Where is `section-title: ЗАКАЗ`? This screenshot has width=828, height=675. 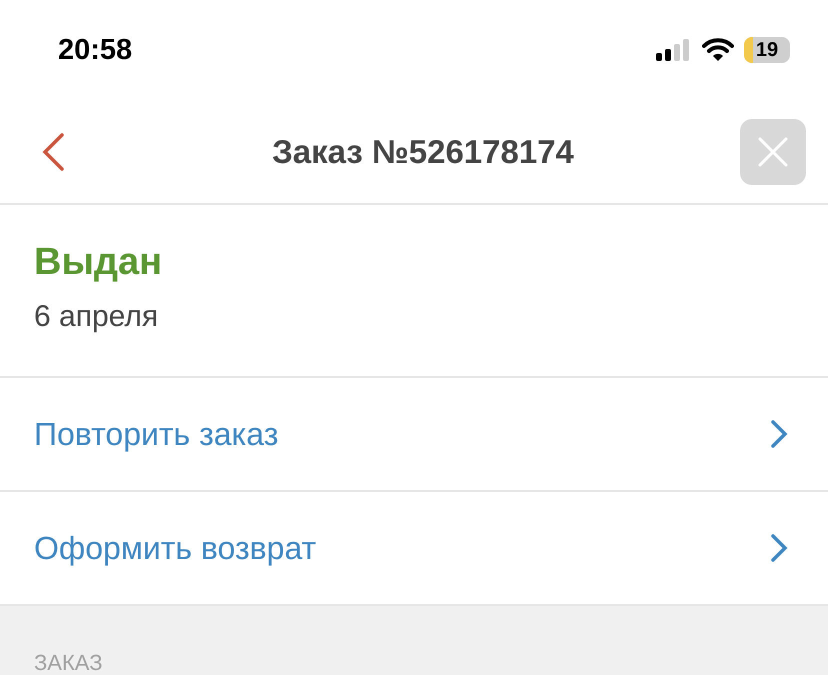
section-title: ЗАКАЗ is located at coordinates (68, 662).